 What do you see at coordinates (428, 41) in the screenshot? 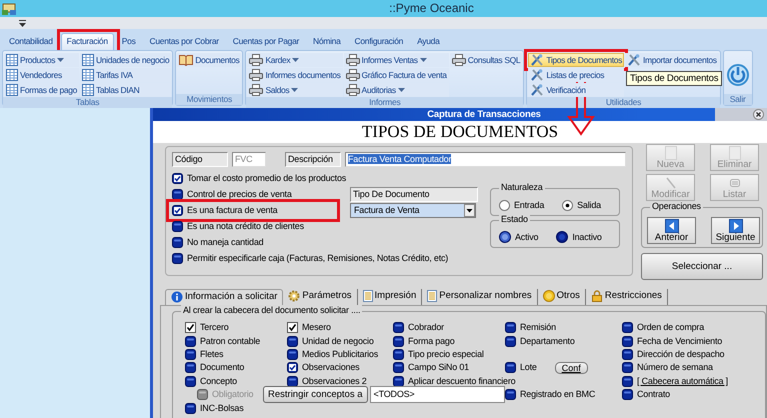
I see `ribbon-tab: Ayuda` at bounding box center [428, 41].